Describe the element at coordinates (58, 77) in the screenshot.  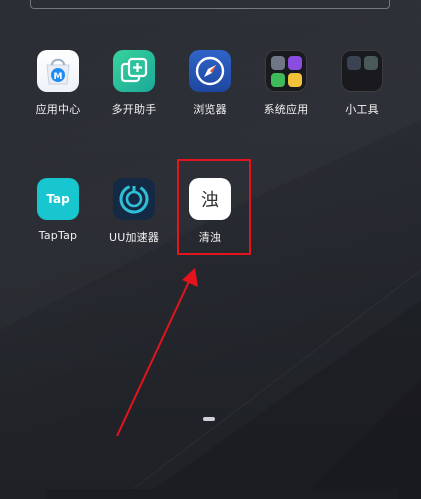
I see `app-store-badge: M` at that location.